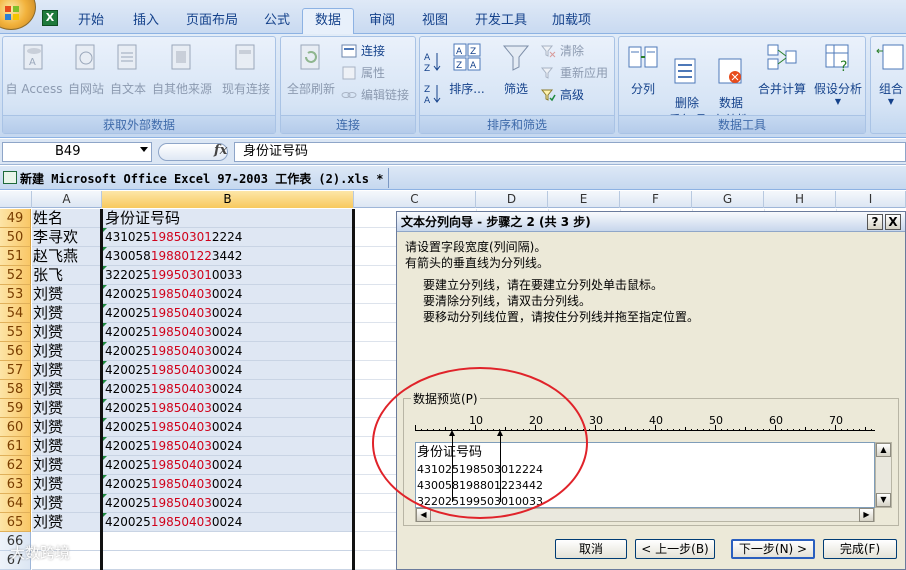 The width and height of the screenshot is (906, 570). I want to click on cell-id-number: 430058198801223442, so click(227, 256).